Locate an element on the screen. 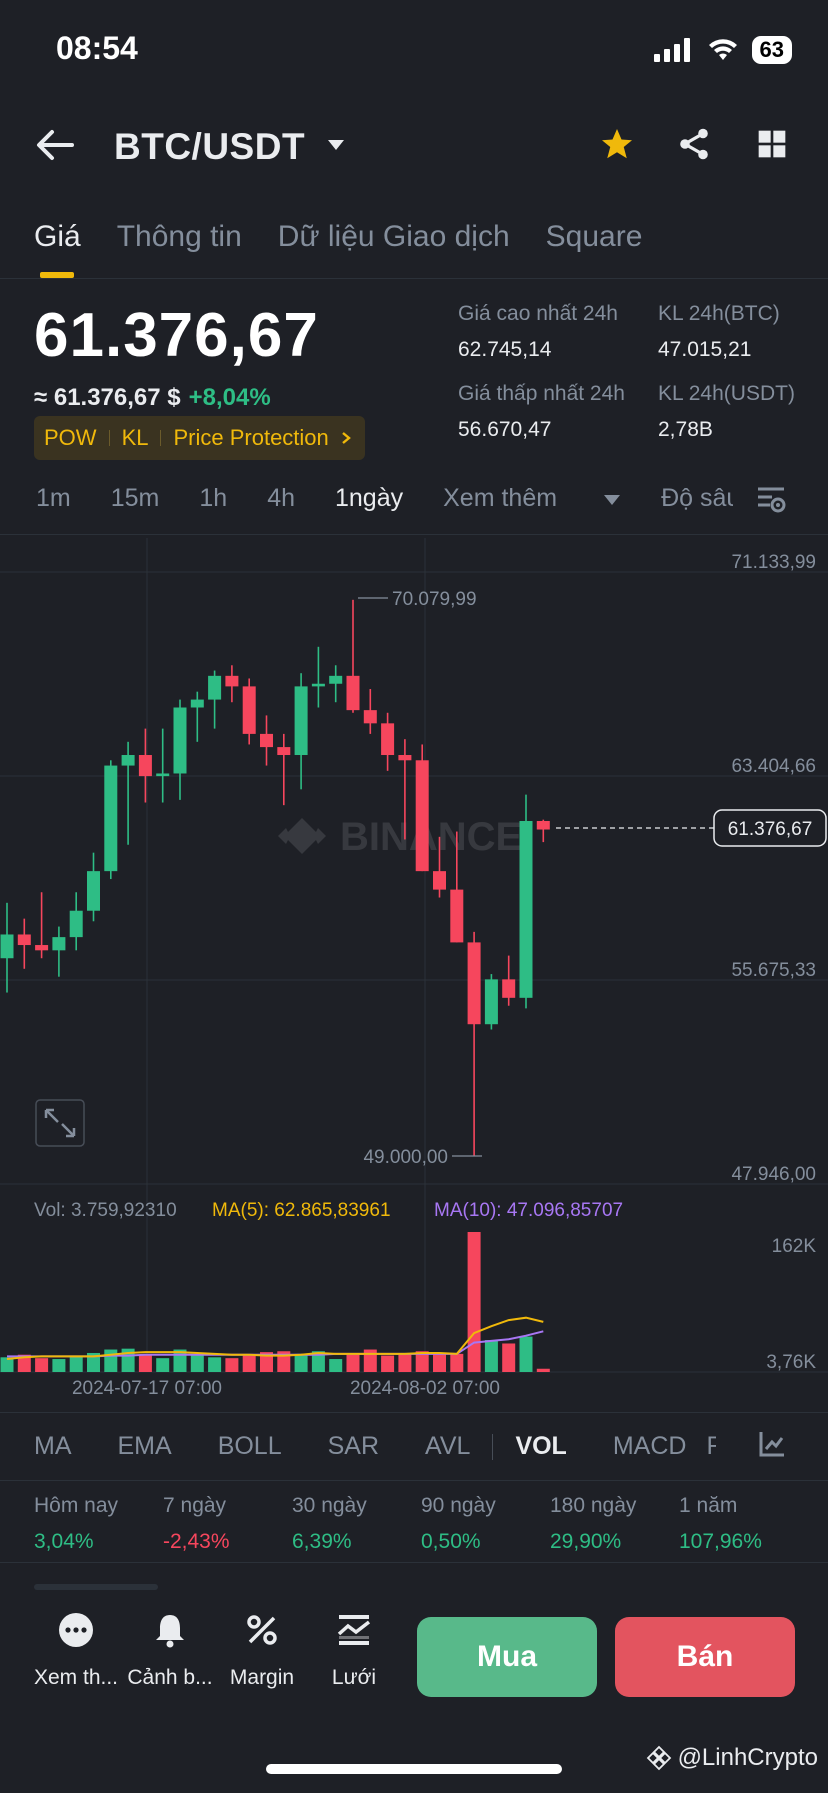 The height and width of the screenshot is (1793, 828). indicator-avl: AVL is located at coordinates (447, 1446).